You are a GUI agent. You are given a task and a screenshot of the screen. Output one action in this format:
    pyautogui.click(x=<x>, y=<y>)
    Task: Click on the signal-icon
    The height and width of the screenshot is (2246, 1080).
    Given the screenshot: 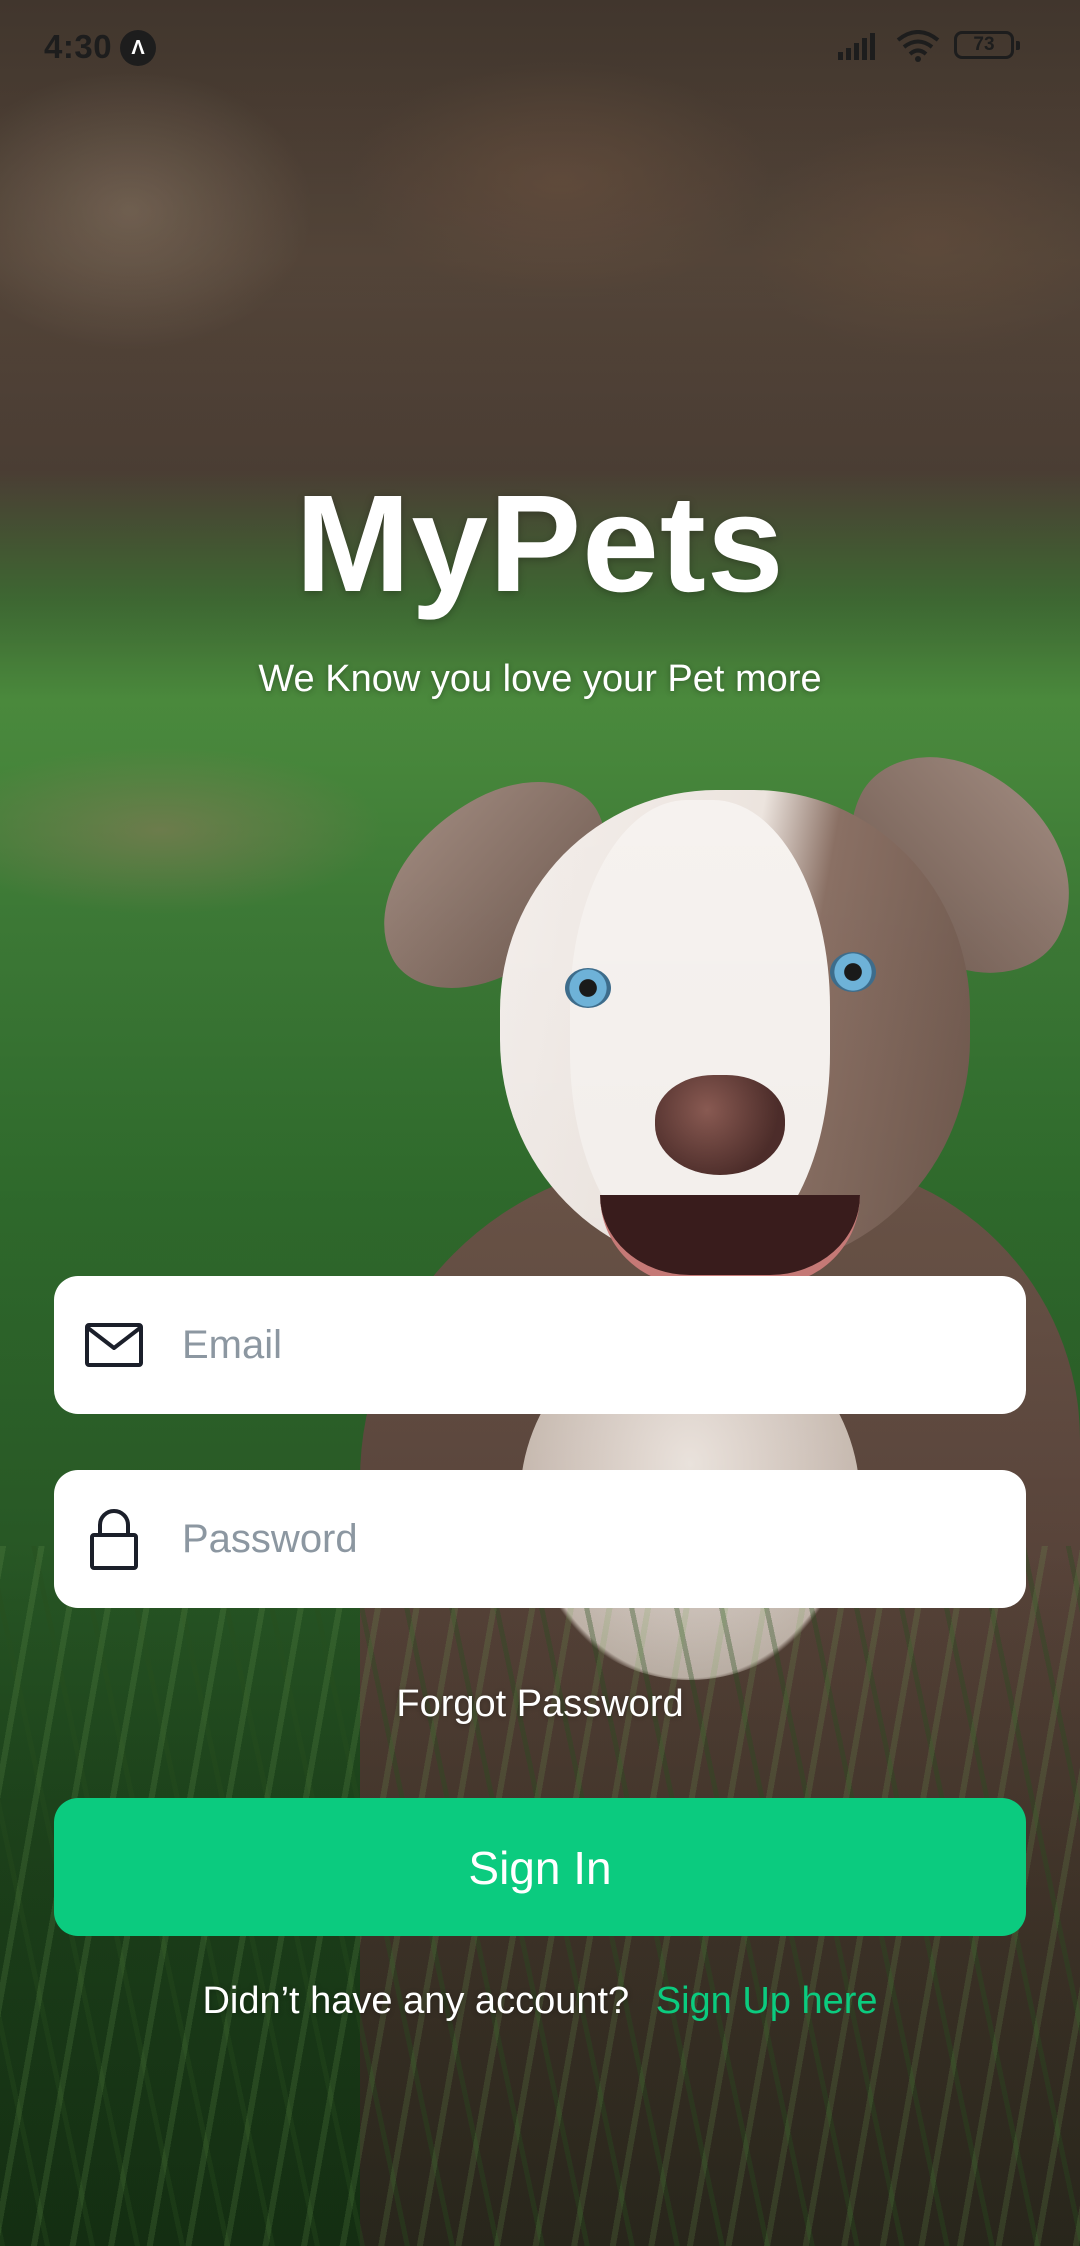 What is the action you would take?
    pyautogui.click(x=856, y=46)
    